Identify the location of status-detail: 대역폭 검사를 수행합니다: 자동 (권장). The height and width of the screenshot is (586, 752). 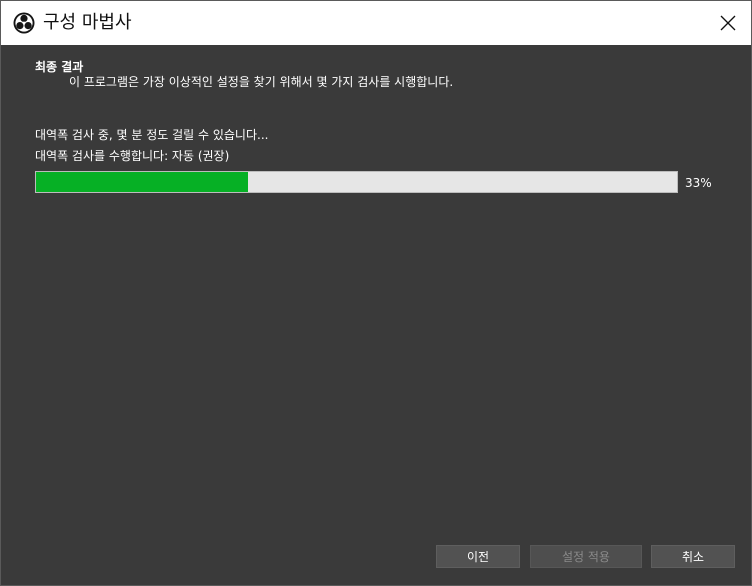
(132, 156).